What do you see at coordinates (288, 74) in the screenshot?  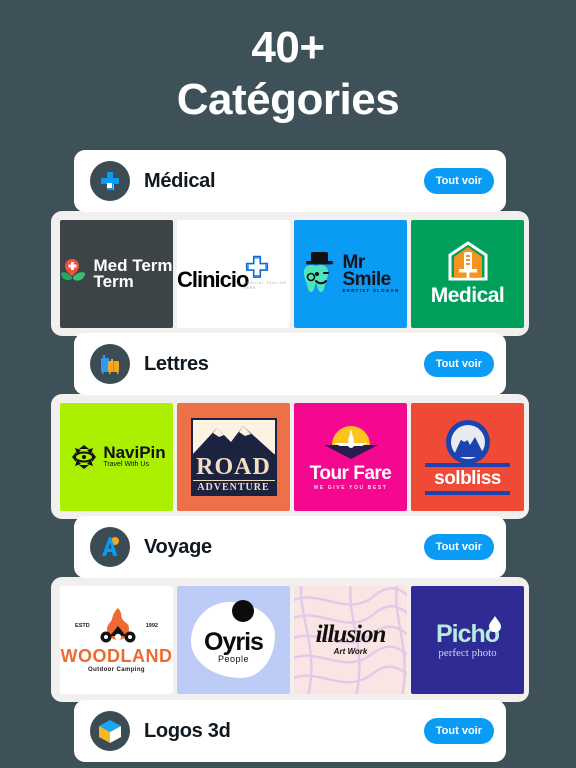 I see `page-title: 40+ Catégories` at bounding box center [288, 74].